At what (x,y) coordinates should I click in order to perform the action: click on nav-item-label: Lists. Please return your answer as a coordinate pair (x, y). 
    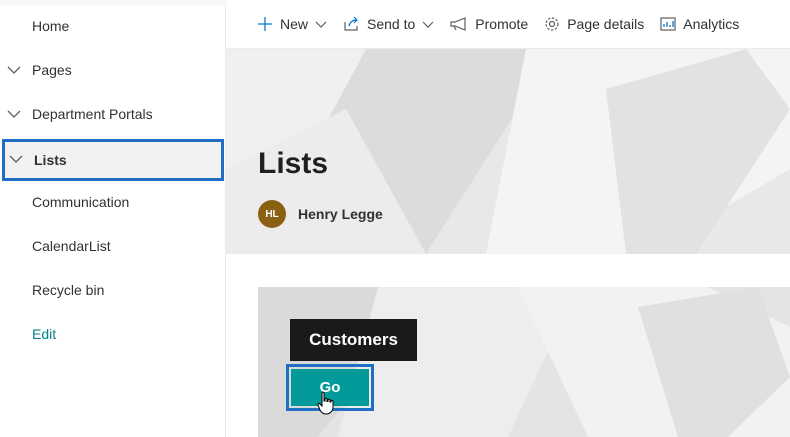
    Looking at the image, I should click on (50, 160).